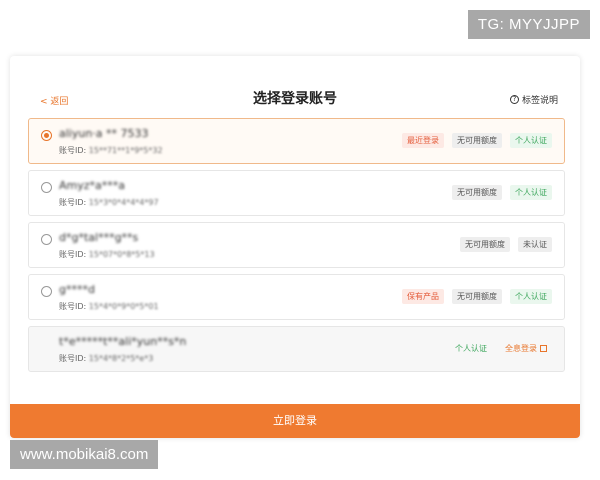  I want to click on tg-watermark: TG: MYYJJPP, so click(528, 24).